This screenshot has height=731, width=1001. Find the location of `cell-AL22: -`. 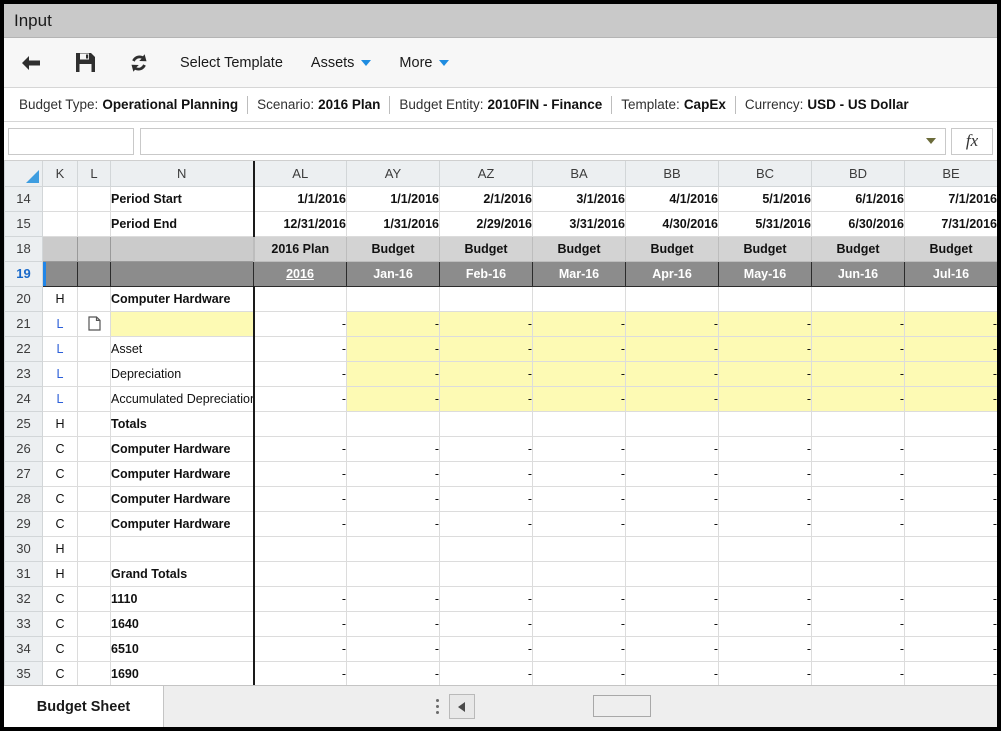

cell-AL22: - is located at coordinates (299, 348).